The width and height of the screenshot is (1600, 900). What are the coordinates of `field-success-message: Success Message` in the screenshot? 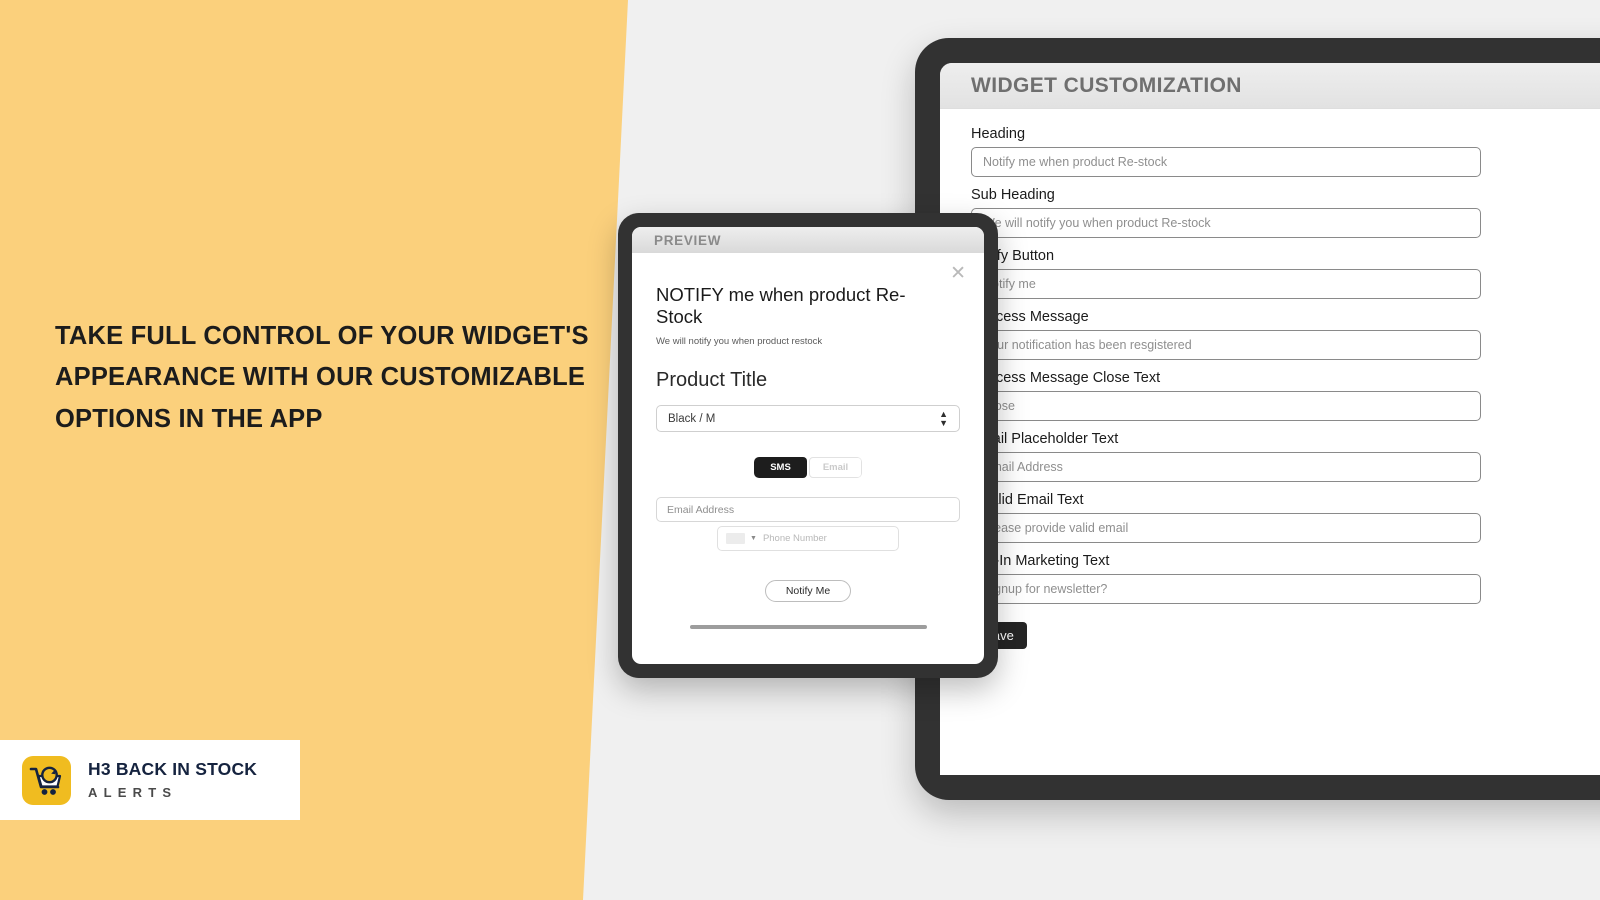 It's located at (1285, 334).